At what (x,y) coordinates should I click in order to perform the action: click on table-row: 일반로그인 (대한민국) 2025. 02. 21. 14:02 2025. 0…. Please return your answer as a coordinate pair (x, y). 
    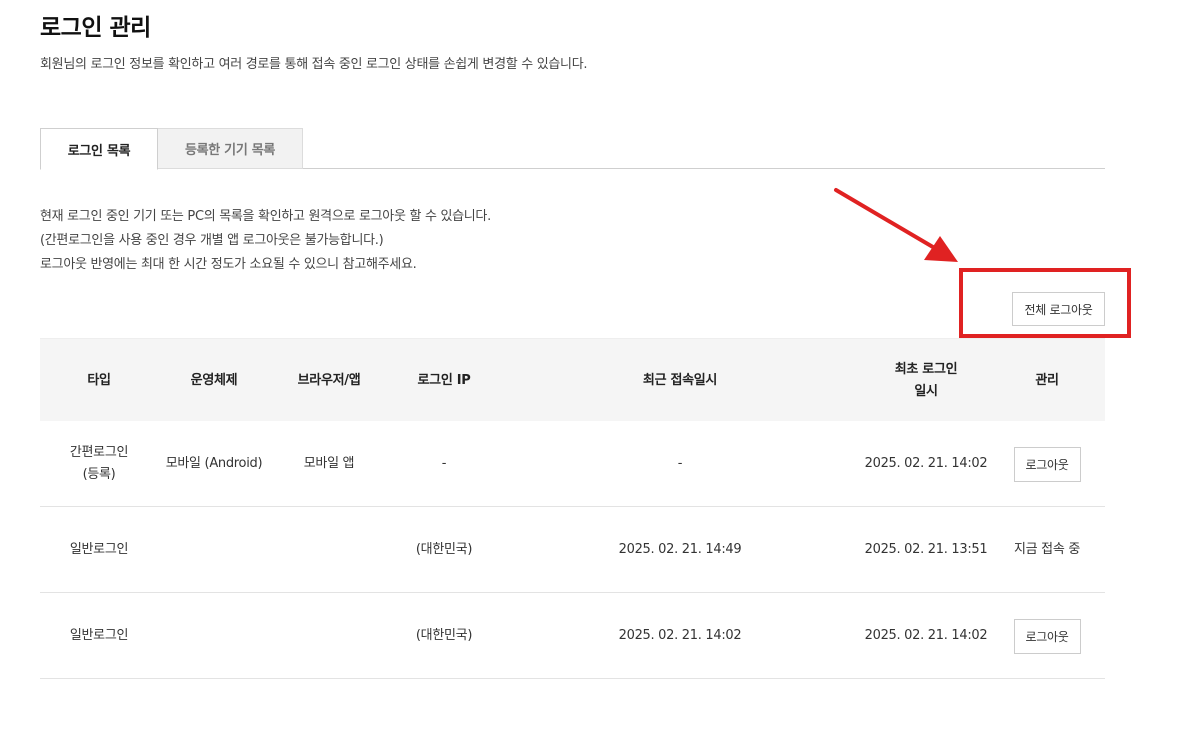
    Looking at the image, I should click on (572, 636).